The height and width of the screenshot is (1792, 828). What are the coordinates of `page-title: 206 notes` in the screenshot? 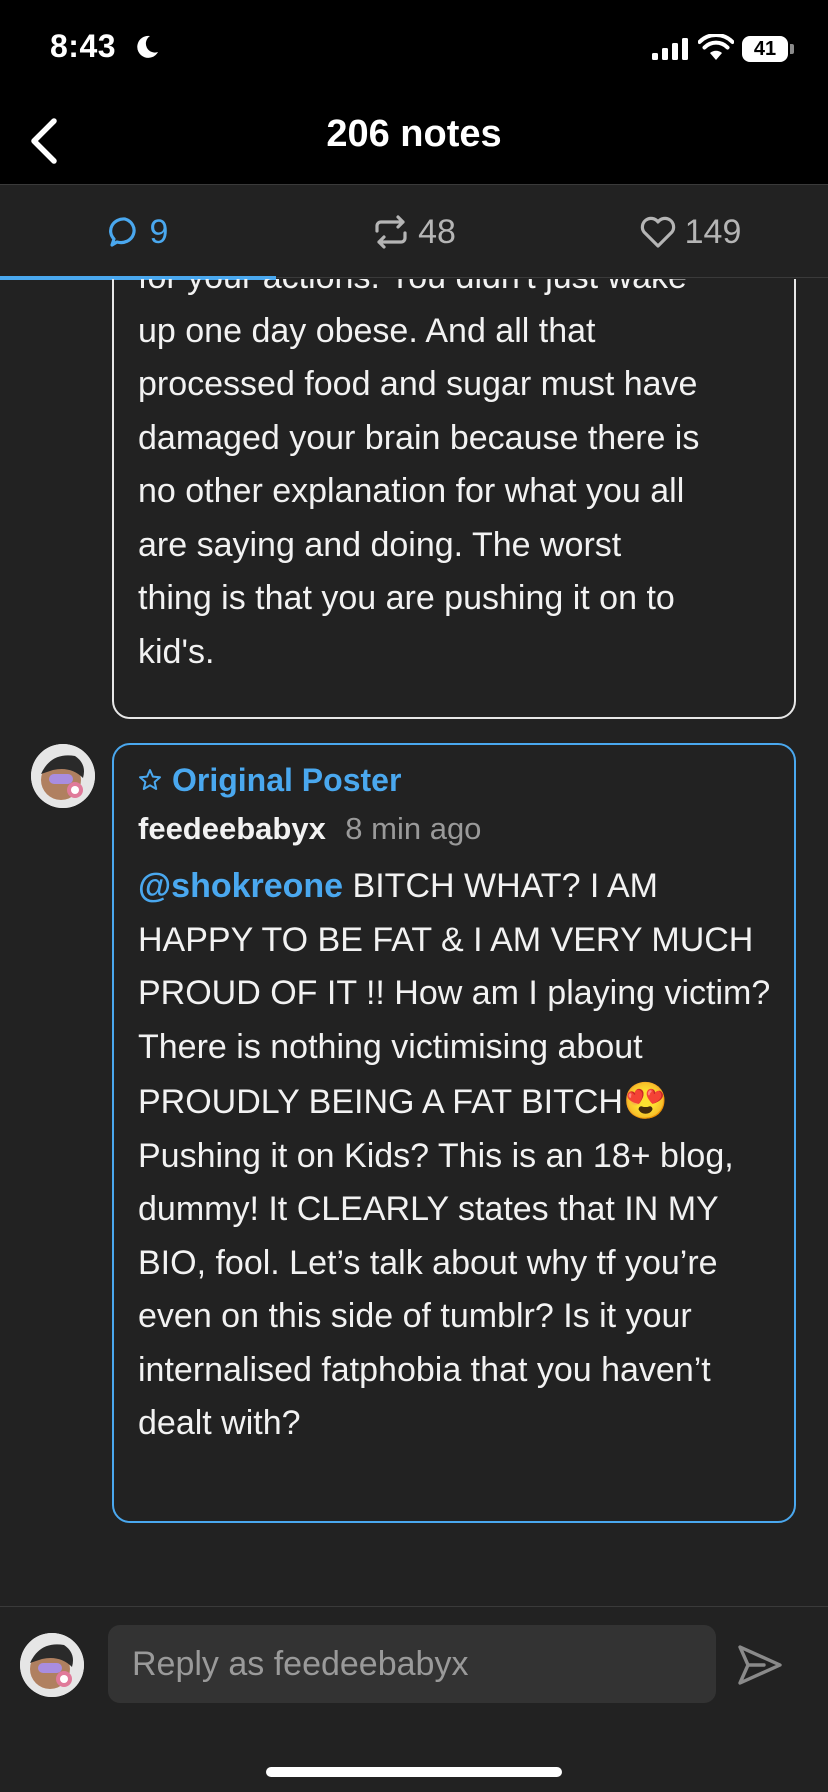 It's located at (414, 134).